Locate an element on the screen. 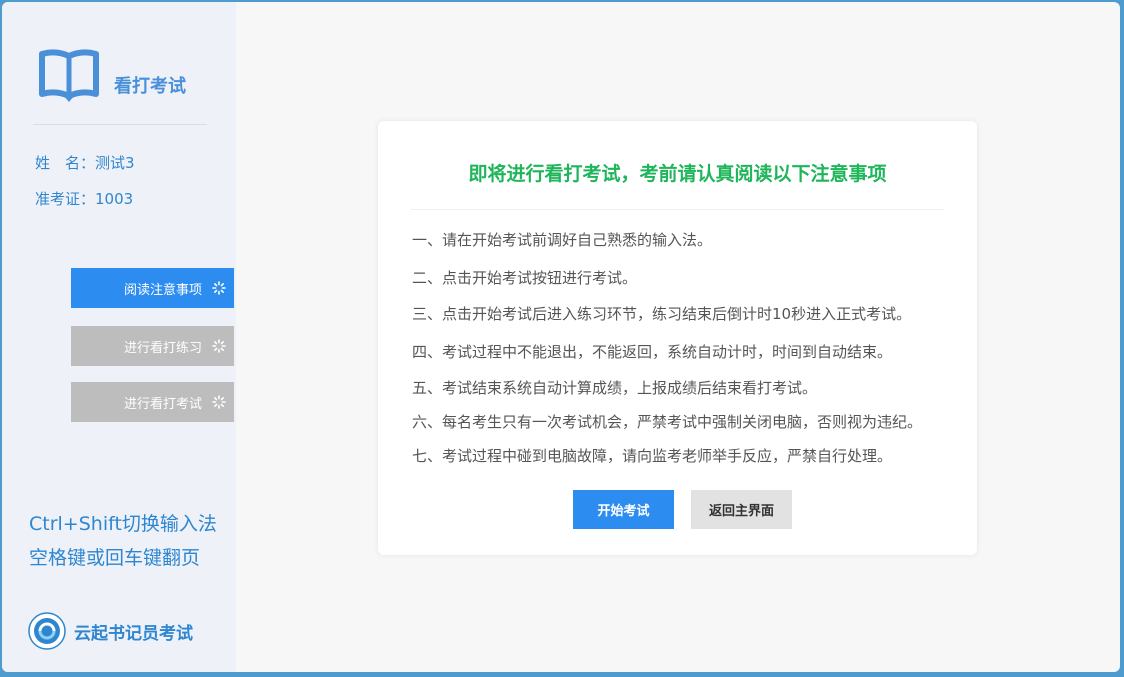 The image size is (1124, 677). rule-item: 六、每名考生只有一次考试机会，严禁考试中强制关闭电脑，否则视为违纪。 is located at coordinates (667, 422).